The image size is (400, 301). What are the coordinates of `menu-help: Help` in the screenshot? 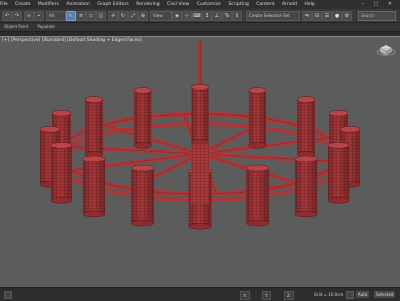 It's located at (309, 4).